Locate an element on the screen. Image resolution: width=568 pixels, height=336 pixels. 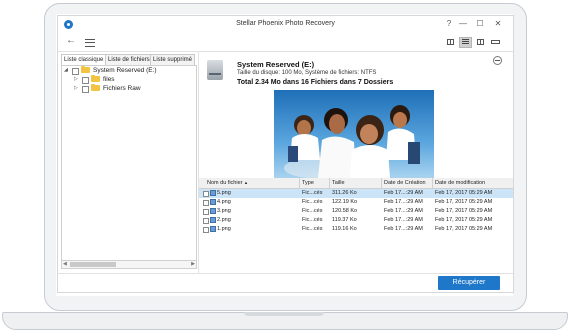
tab-file-list: Liste de fichiers is located at coordinates (129, 59).